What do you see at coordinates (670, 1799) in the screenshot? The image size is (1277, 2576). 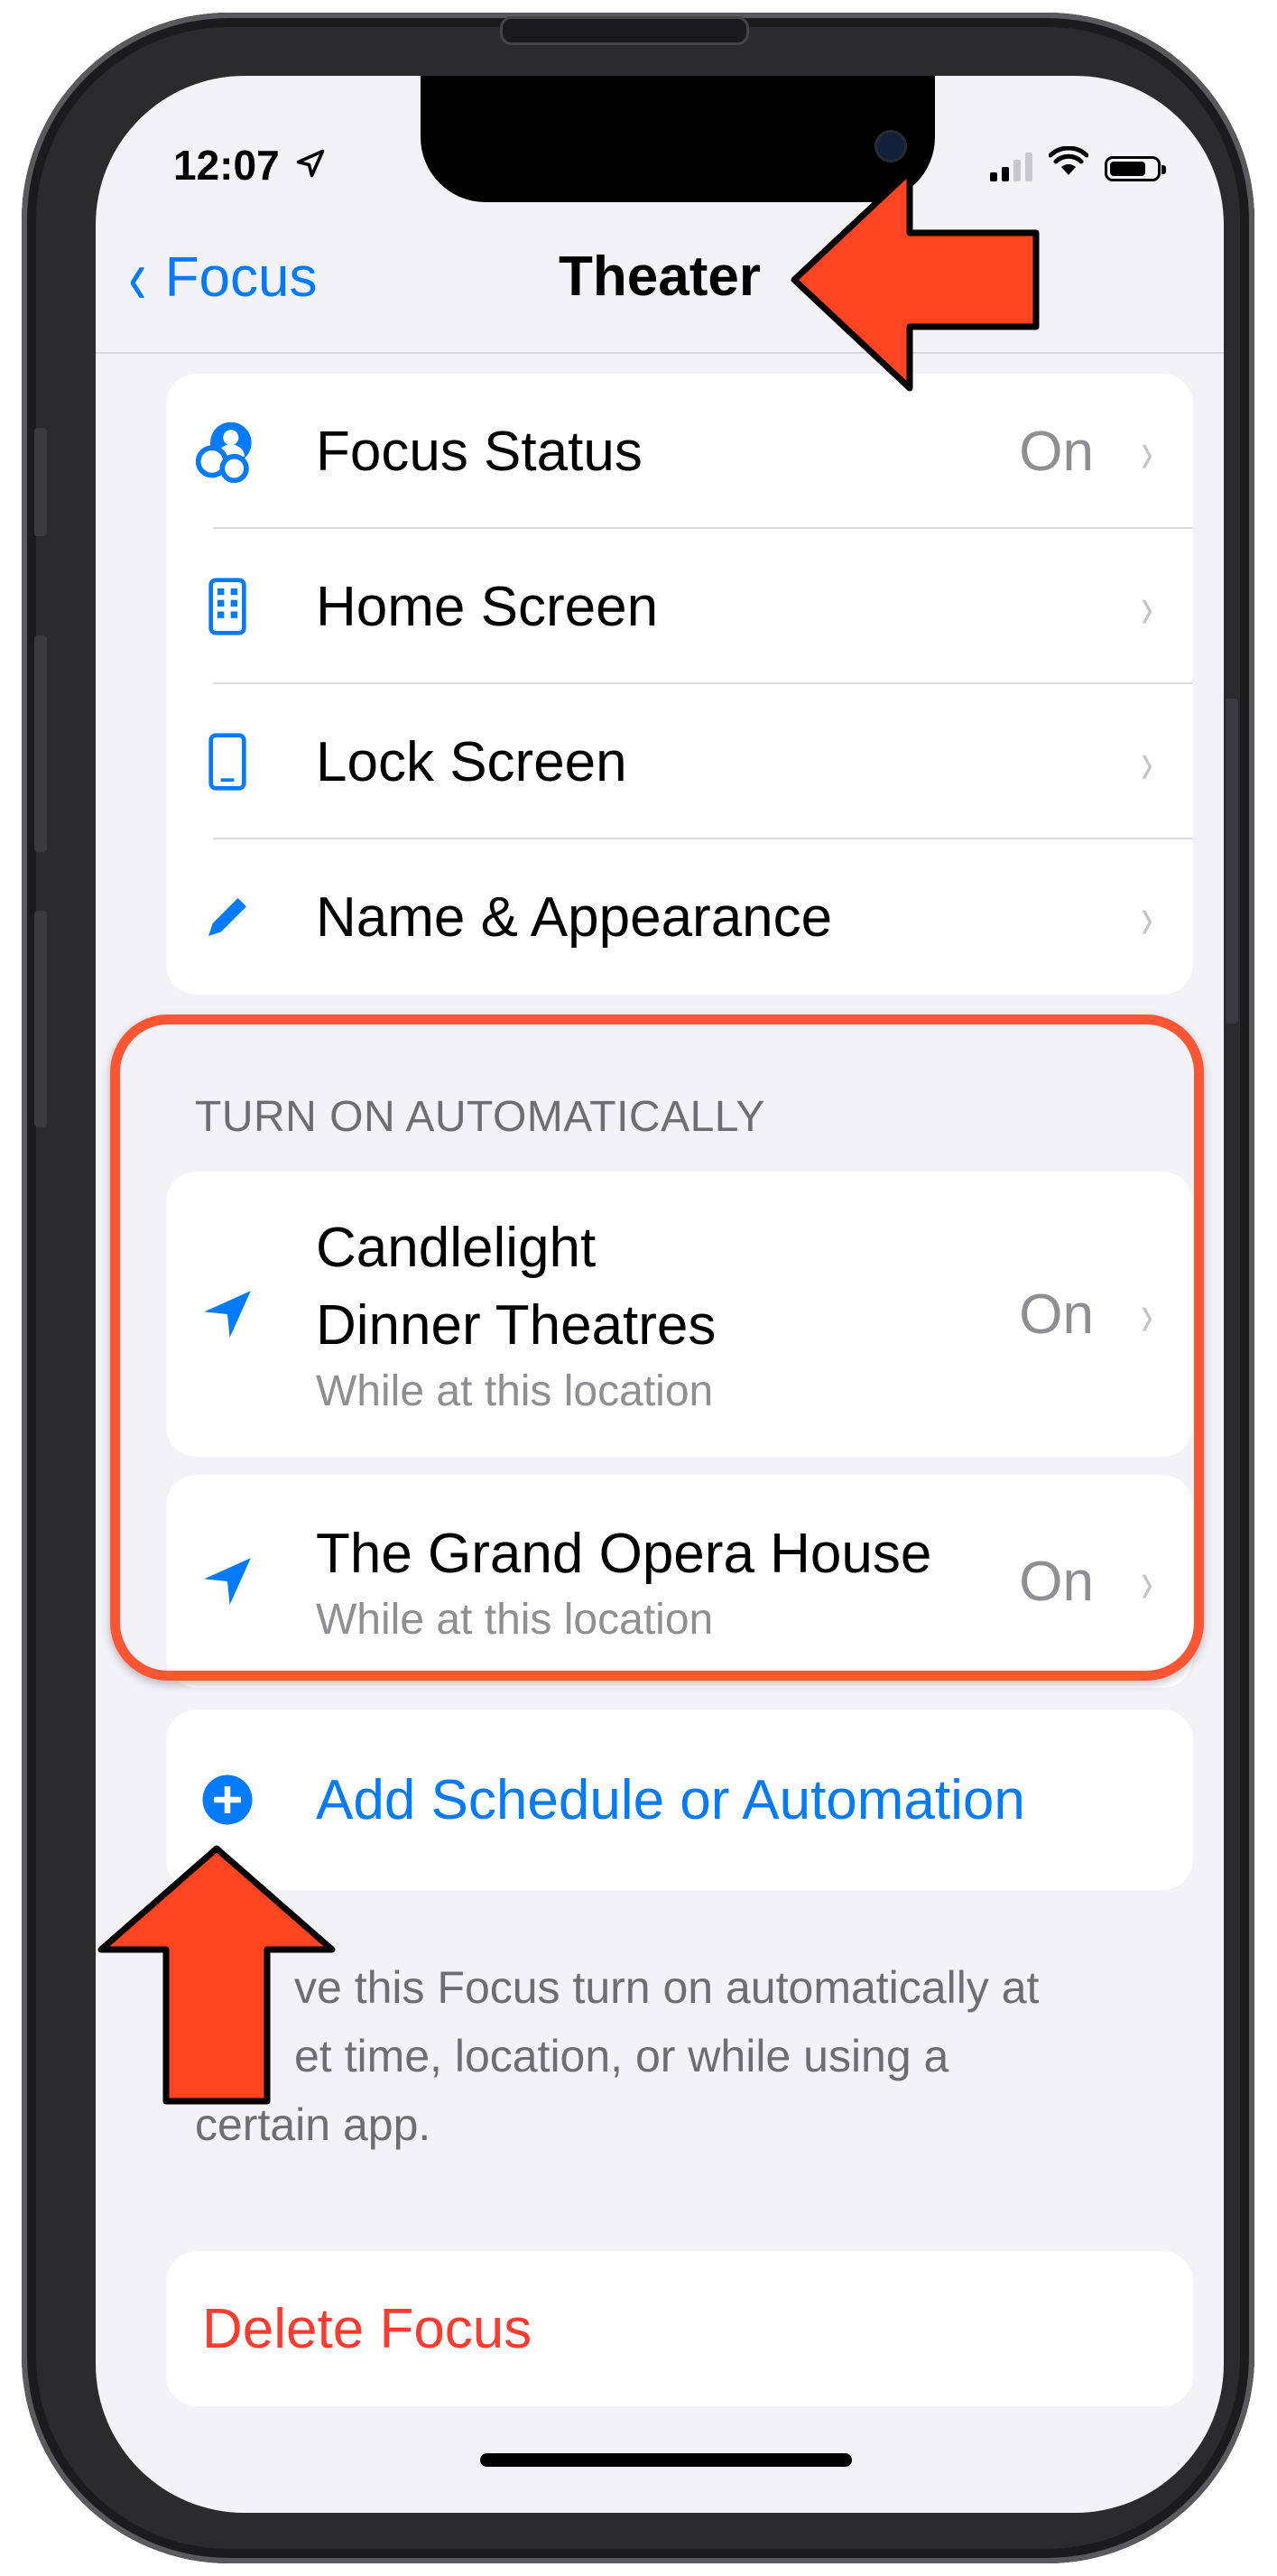 I see `add-schedule-label: Add Schedule or Automation` at bounding box center [670, 1799].